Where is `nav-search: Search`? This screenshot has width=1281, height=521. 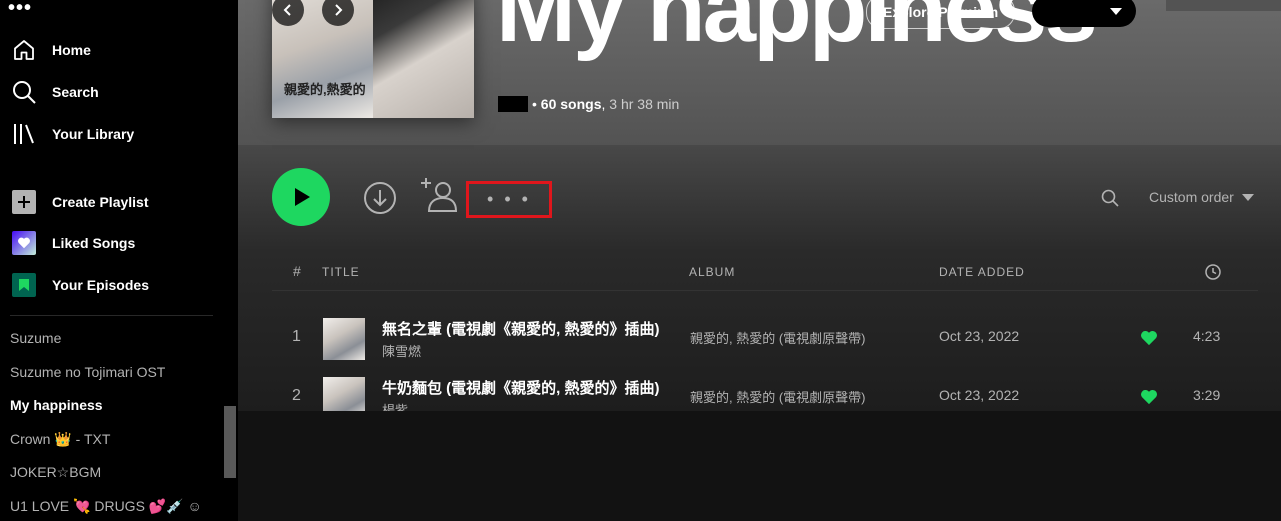
nav-search: Search is located at coordinates (54, 92).